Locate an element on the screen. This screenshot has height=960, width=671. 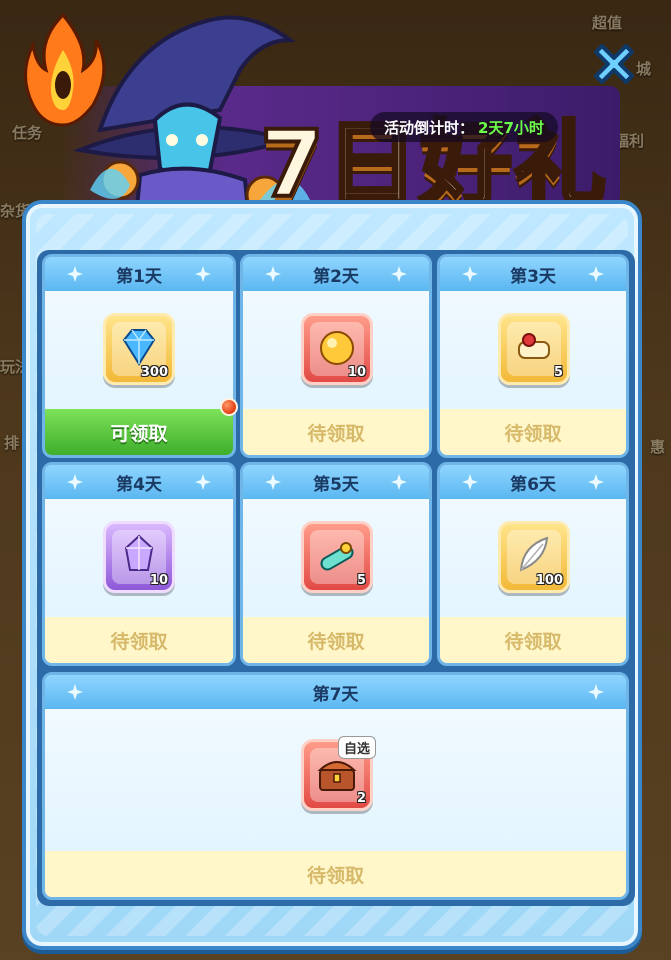
reward-item-diamond: 300 is located at coordinates (139, 349).